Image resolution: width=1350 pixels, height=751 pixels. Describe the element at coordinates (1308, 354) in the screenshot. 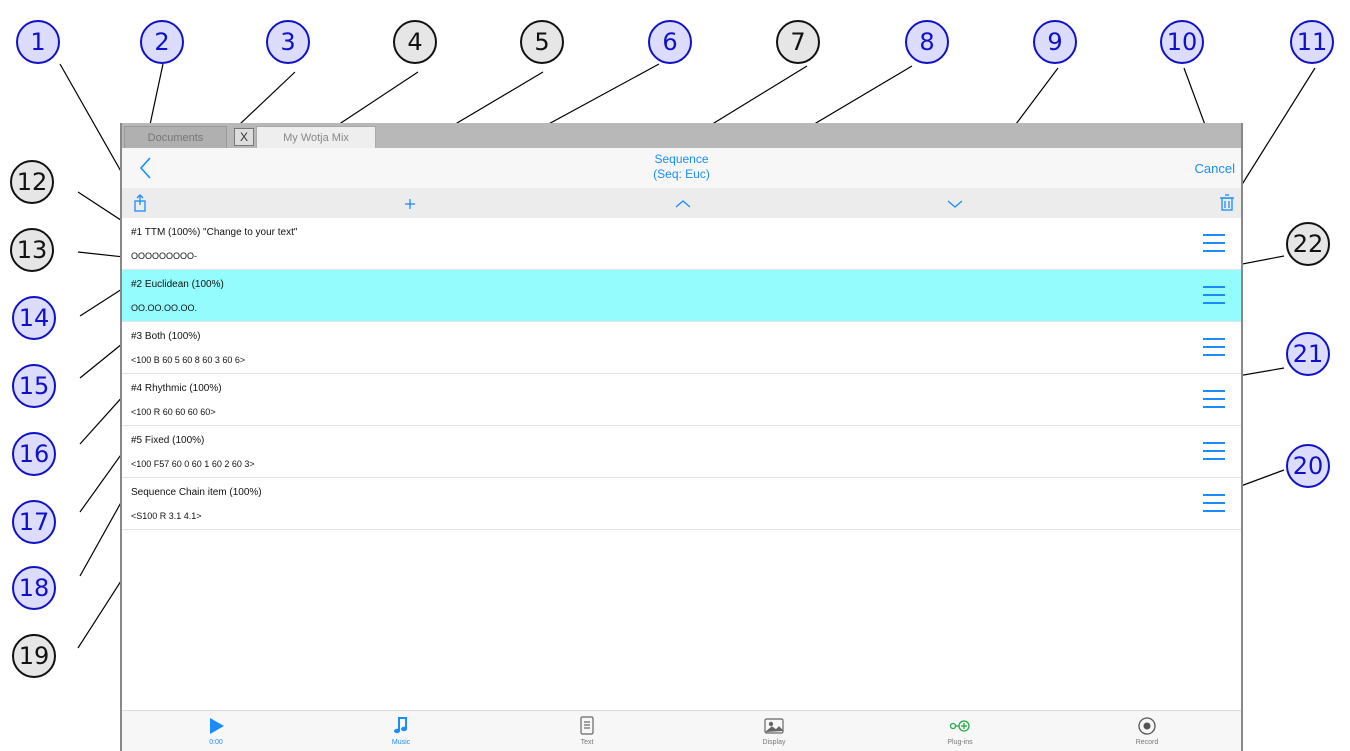

I see `callout-21: 21` at that location.